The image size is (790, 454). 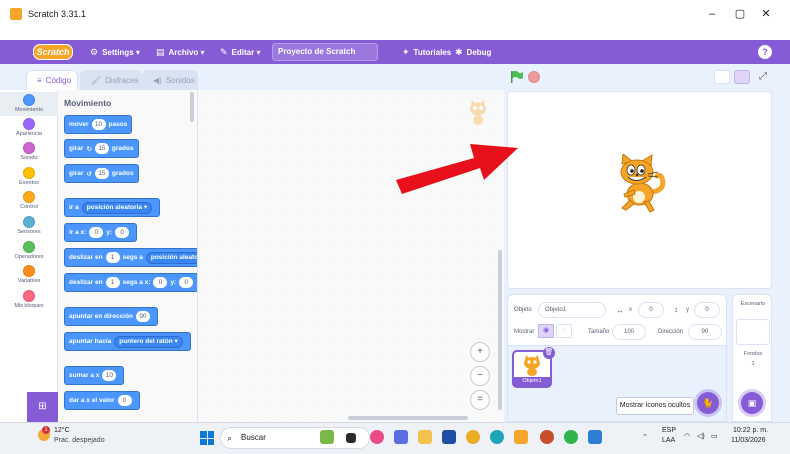 What do you see at coordinates (62, 430) in the screenshot?
I see `weather-temperature: 12°C` at bounding box center [62, 430].